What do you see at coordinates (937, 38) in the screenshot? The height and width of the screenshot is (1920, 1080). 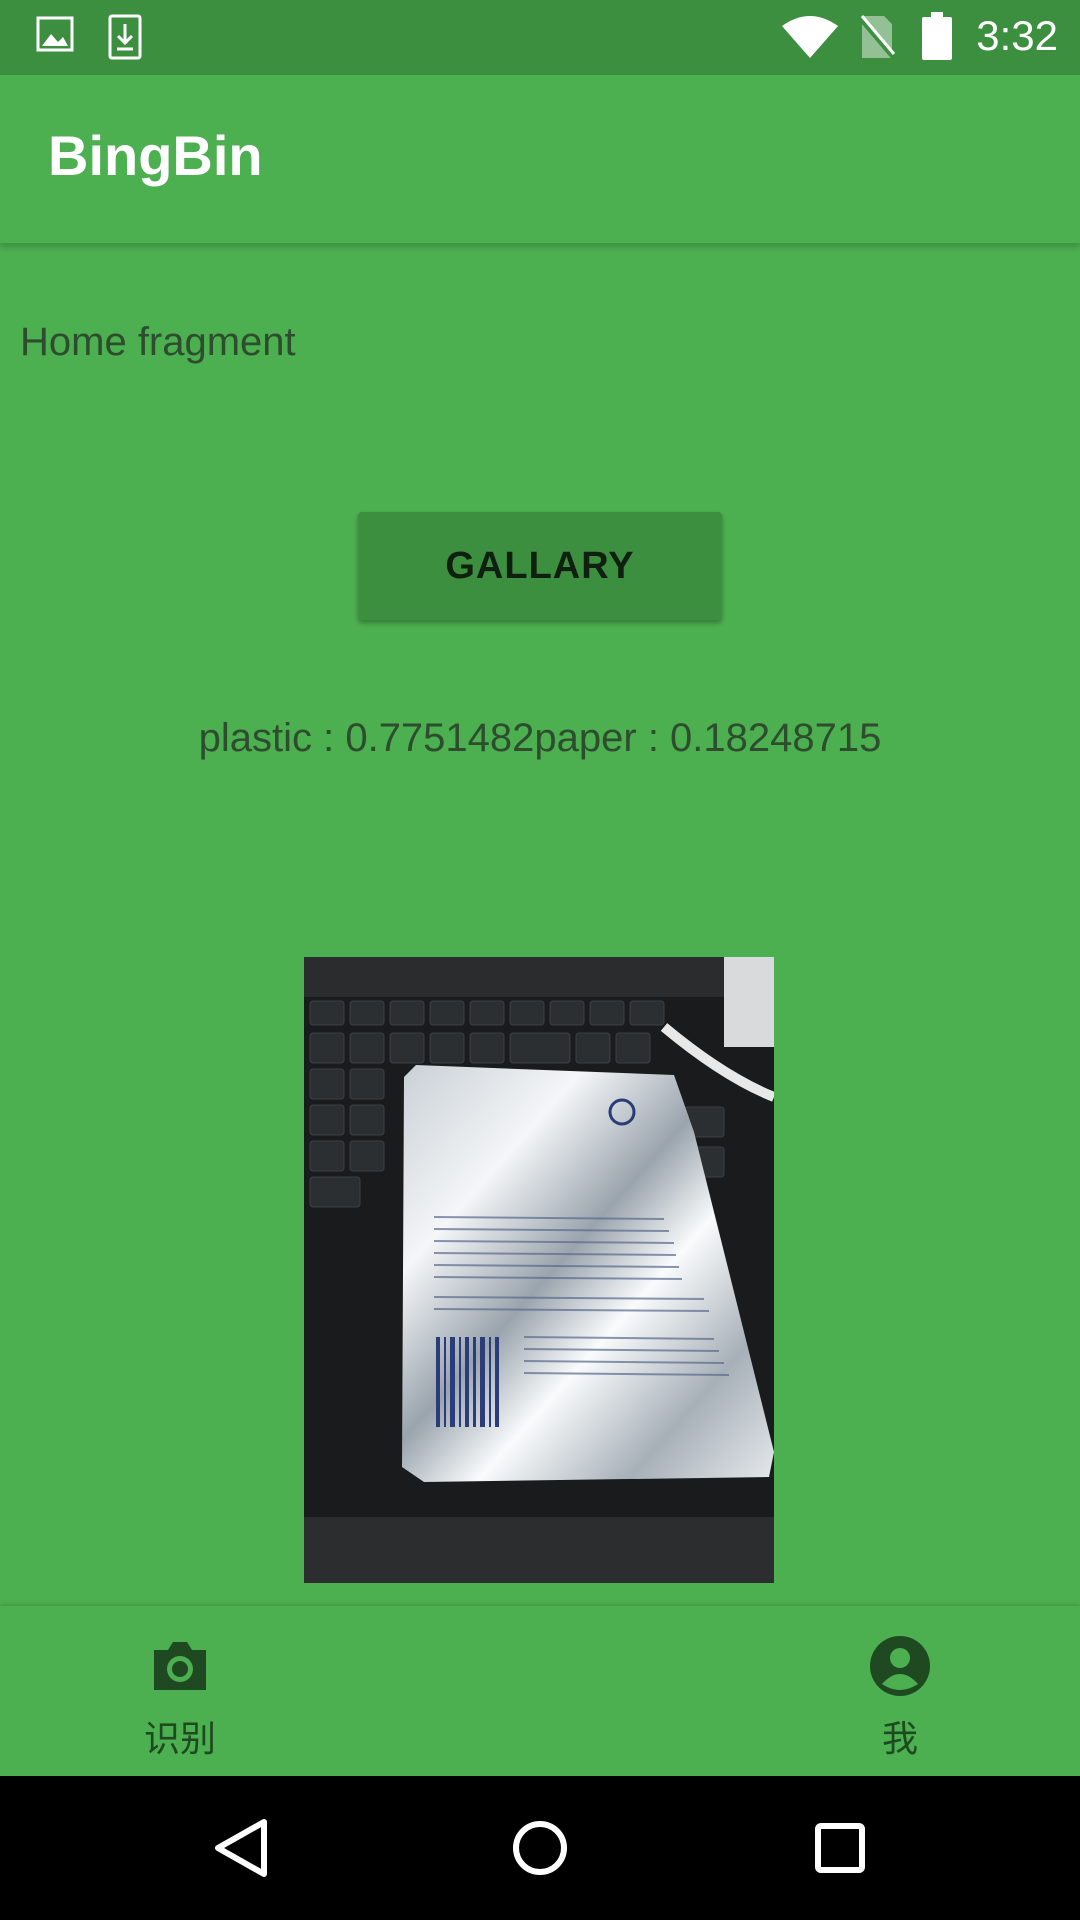 I see `battery-icon` at bounding box center [937, 38].